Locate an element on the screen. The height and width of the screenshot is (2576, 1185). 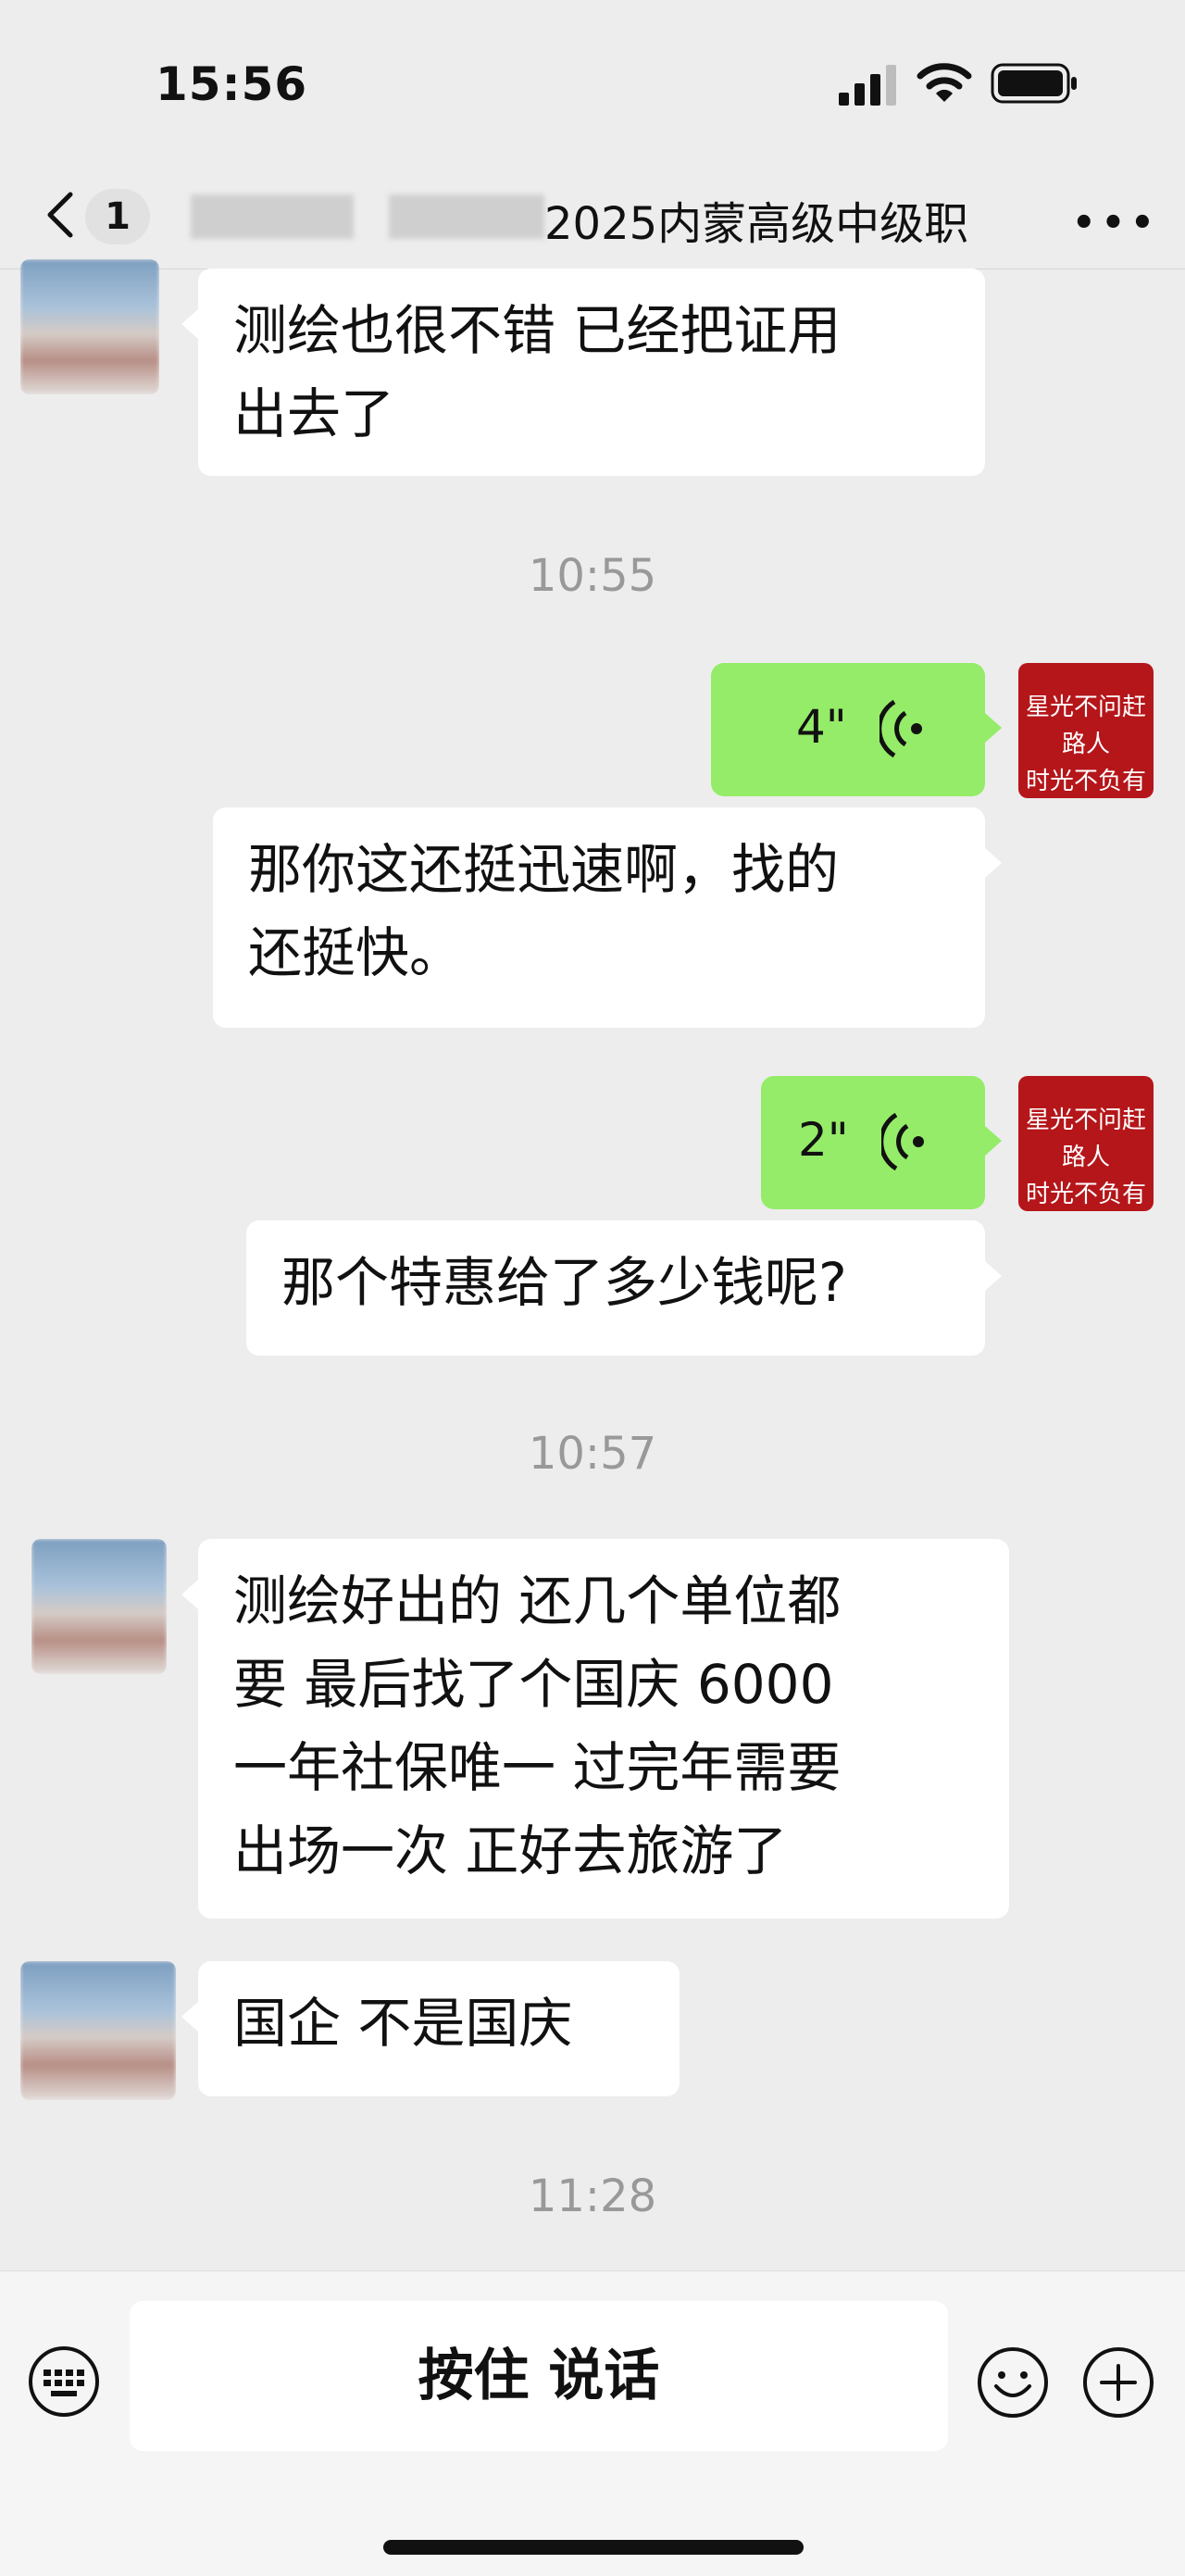
message-text-line: 测绘好出的 还几个单位都 is located at coordinates (537, 1600).